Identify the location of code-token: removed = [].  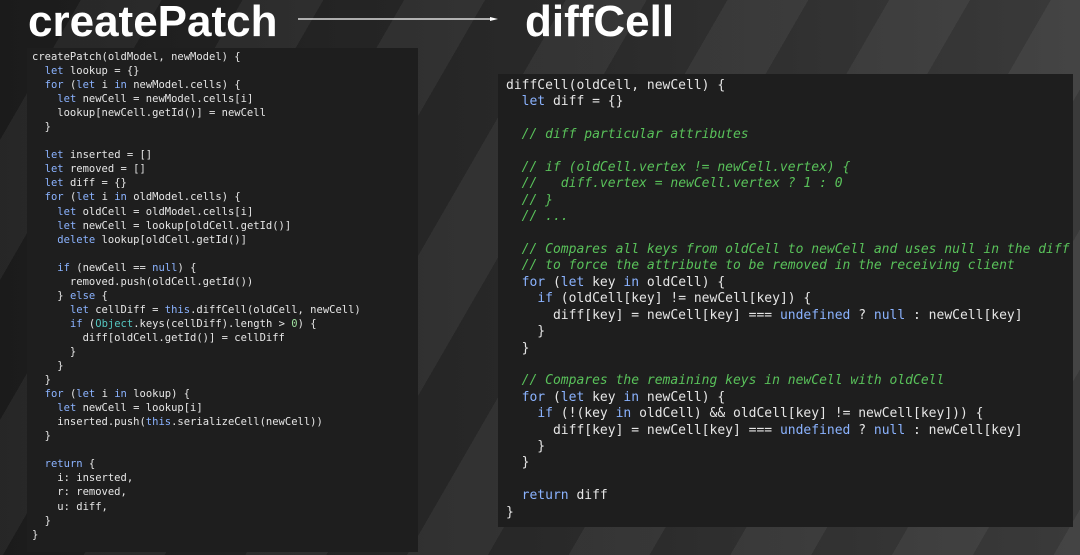
(104, 169).